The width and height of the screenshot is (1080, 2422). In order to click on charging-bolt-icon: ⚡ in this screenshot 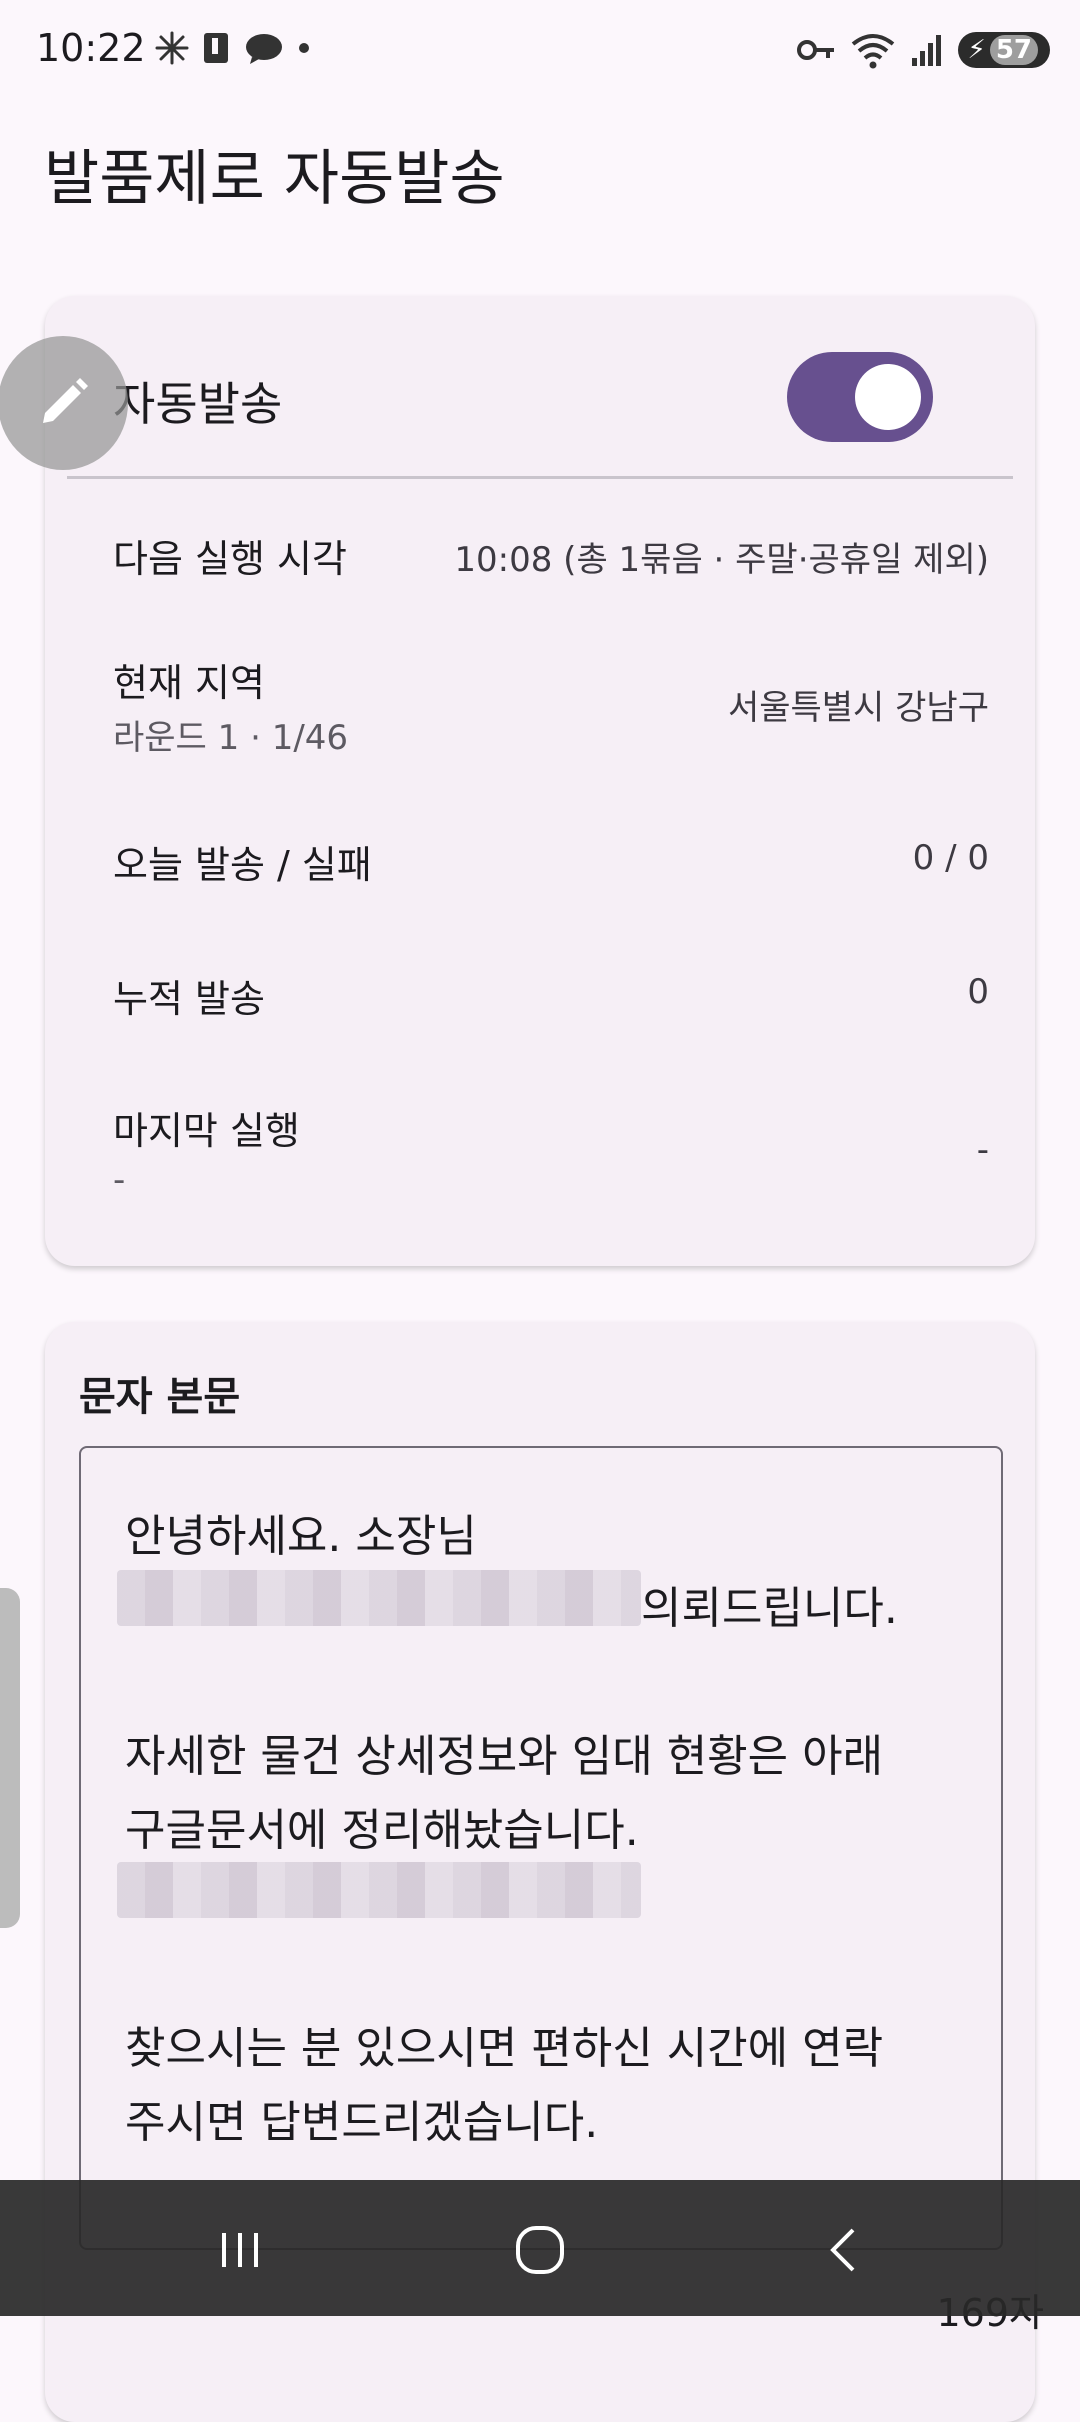, I will do `click(976, 50)`.